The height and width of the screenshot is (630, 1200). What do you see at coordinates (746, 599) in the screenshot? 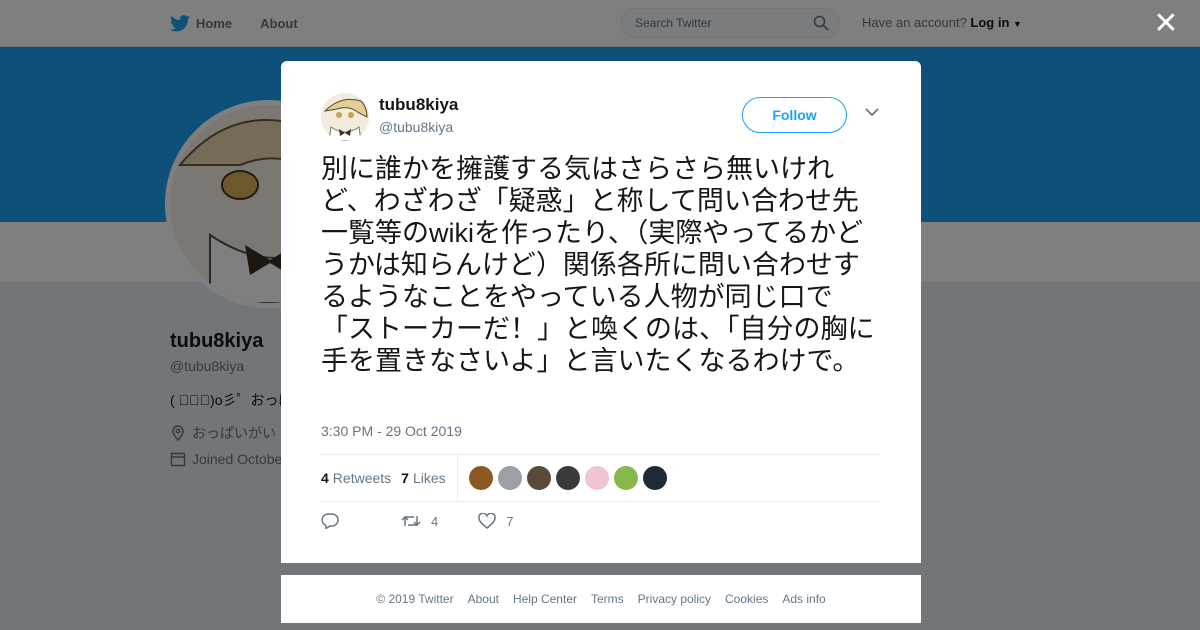
I see `footer-cookies: Cookies` at bounding box center [746, 599].